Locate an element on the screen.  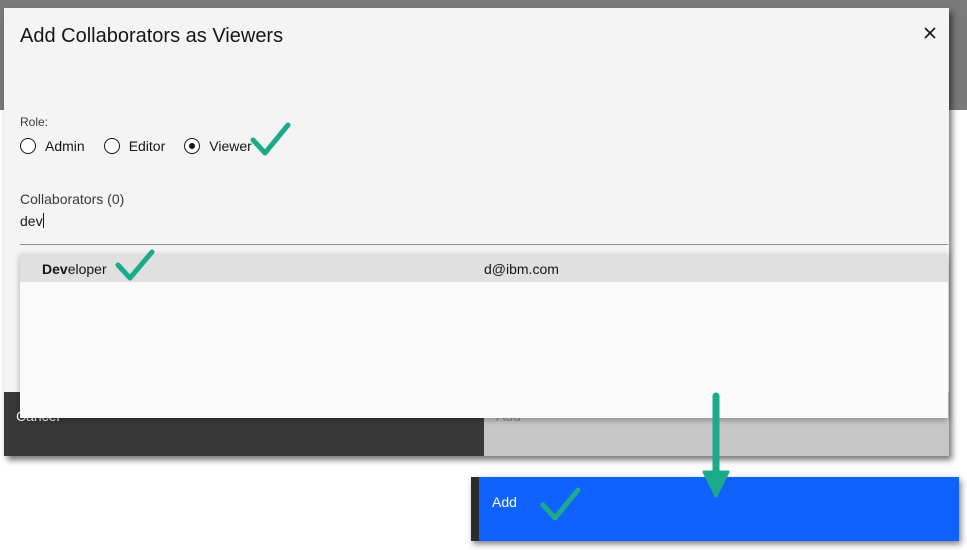
radio-editor-label: Editor is located at coordinates (147, 146).